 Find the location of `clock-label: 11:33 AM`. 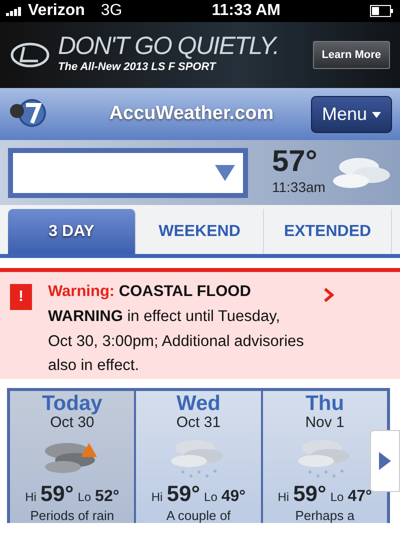

clock-label: 11:33 AM is located at coordinates (246, 11).